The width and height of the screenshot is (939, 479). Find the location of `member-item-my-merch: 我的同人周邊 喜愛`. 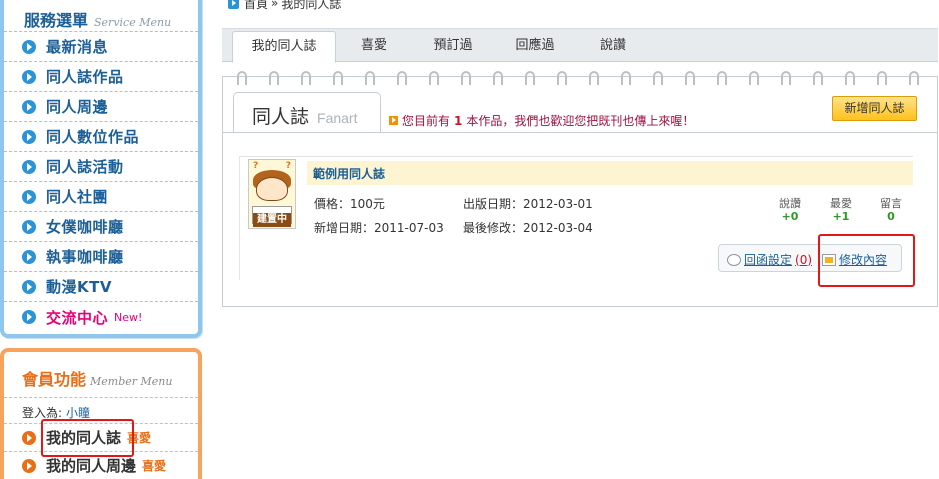

member-item-my-merch: 我的同人周邊 喜愛 is located at coordinates (101, 465).